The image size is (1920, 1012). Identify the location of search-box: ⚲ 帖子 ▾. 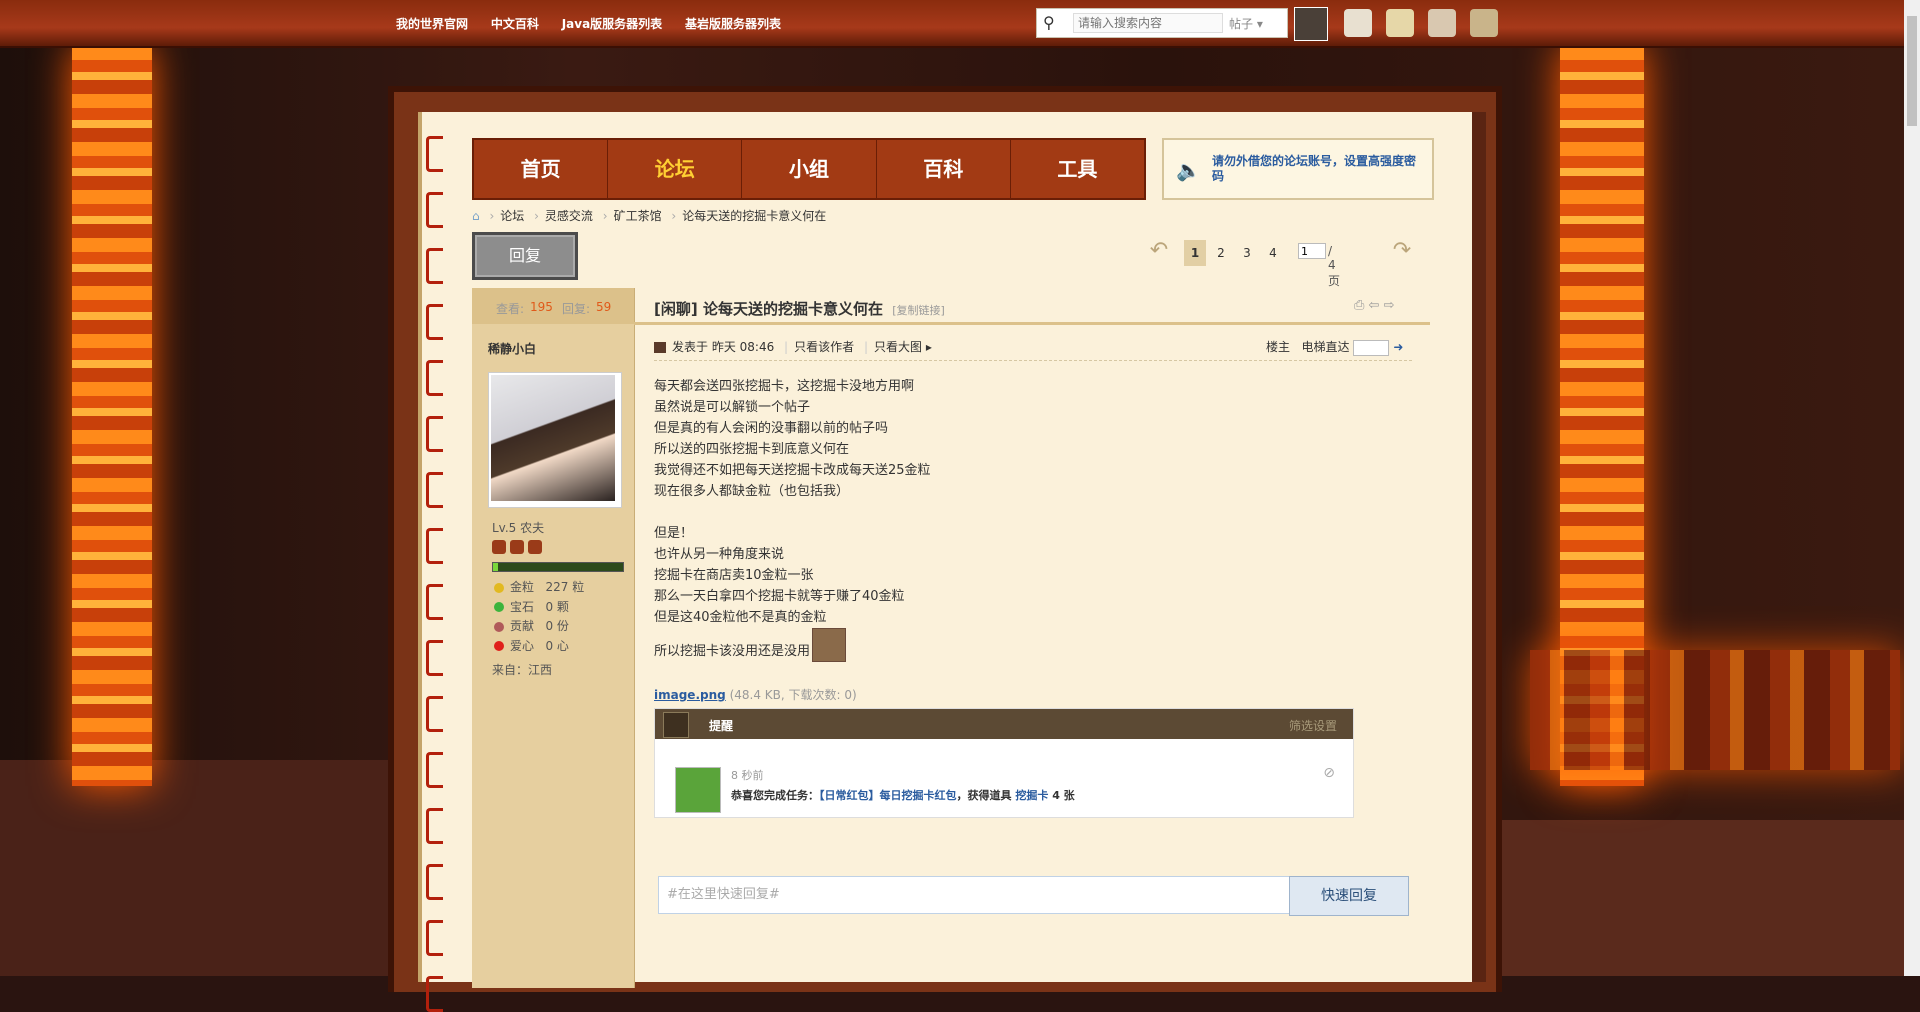
(1162, 23).